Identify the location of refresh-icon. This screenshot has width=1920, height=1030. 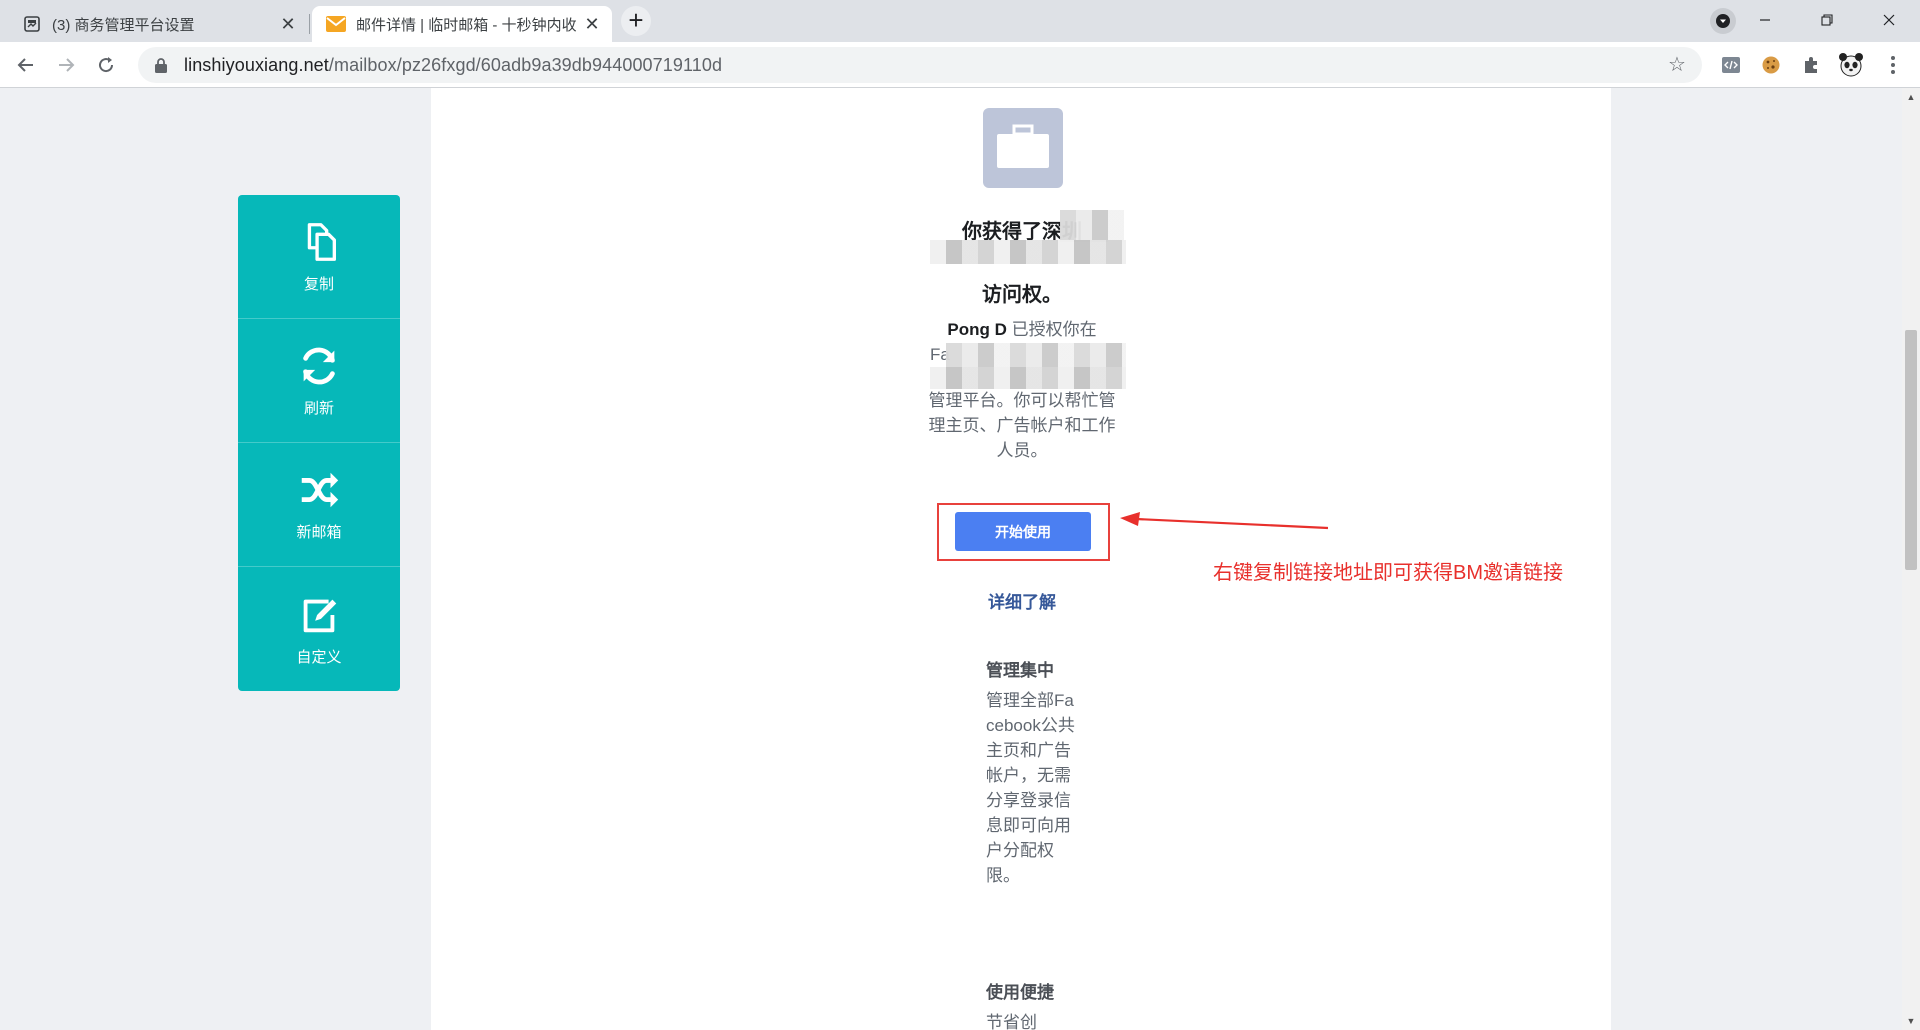
(319, 366).